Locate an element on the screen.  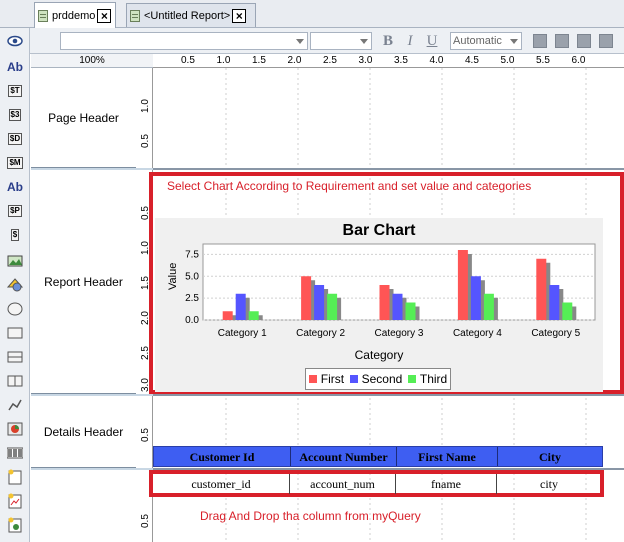
legend-label: Second is located at coordinates (382, 379).